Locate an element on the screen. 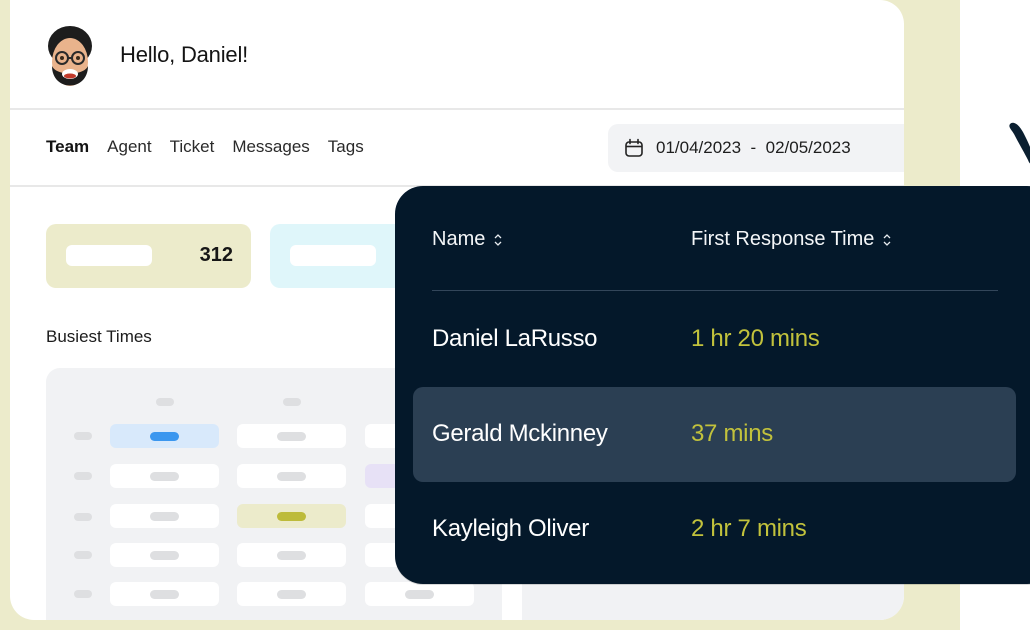  table-row-highlighted: Gerald Mckinney 37 mins is located at coordinates (714, 434).